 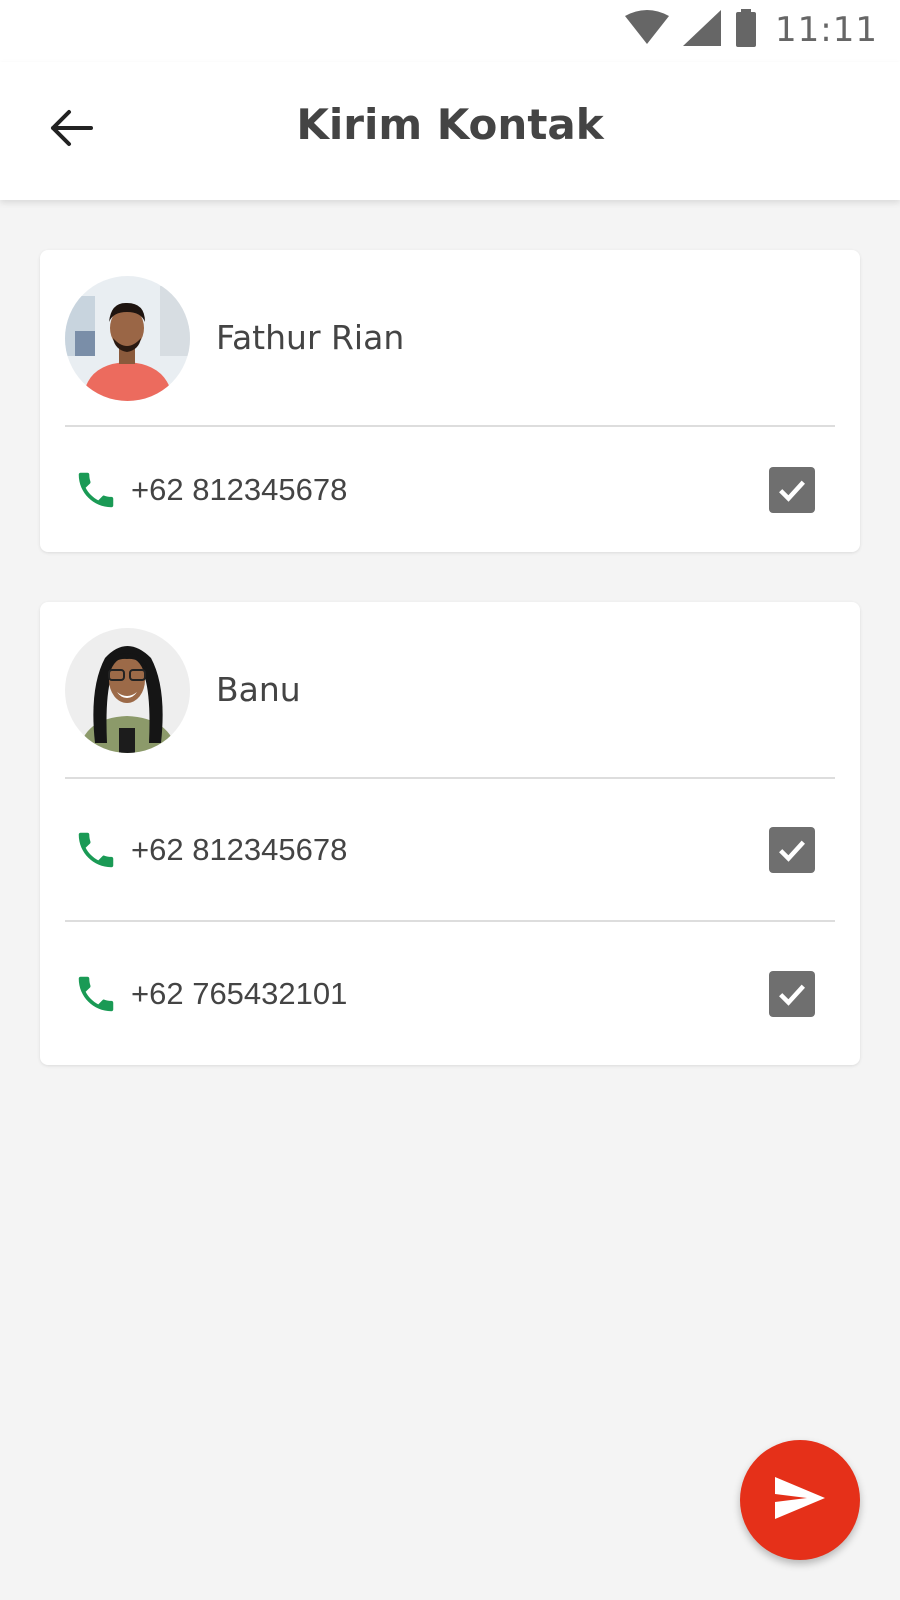 What do you see at coordinates (258, 689) in the screenshot?
I see `contact-name: Banu` at bounding box center [258, 689].